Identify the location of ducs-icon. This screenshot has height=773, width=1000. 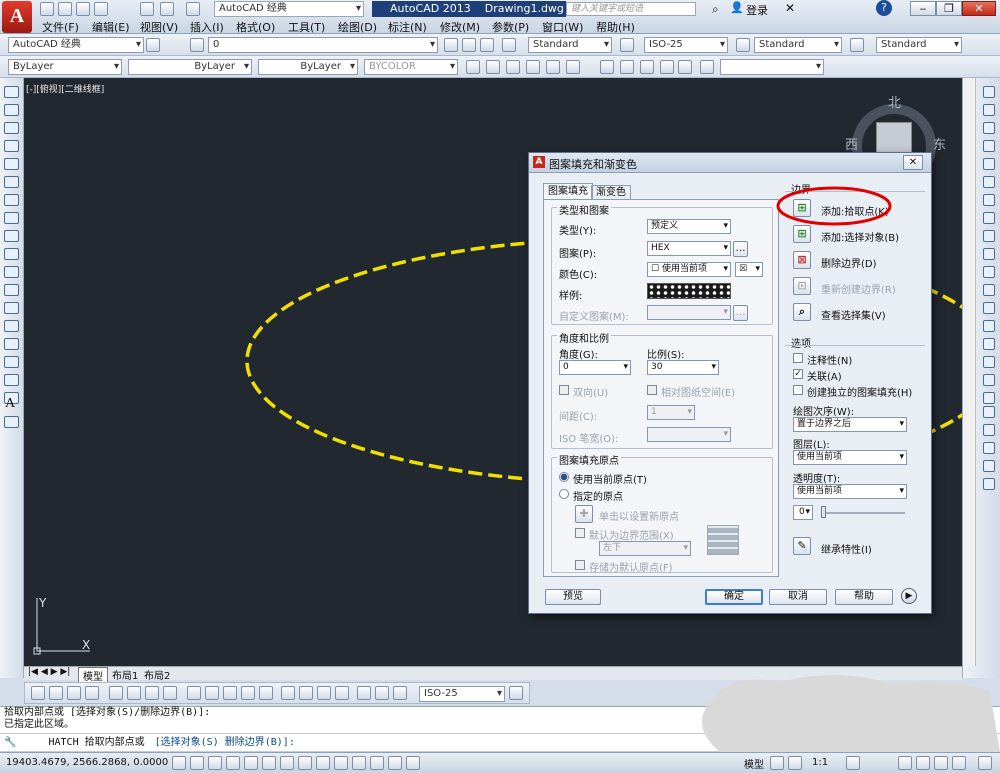
(323, 763).